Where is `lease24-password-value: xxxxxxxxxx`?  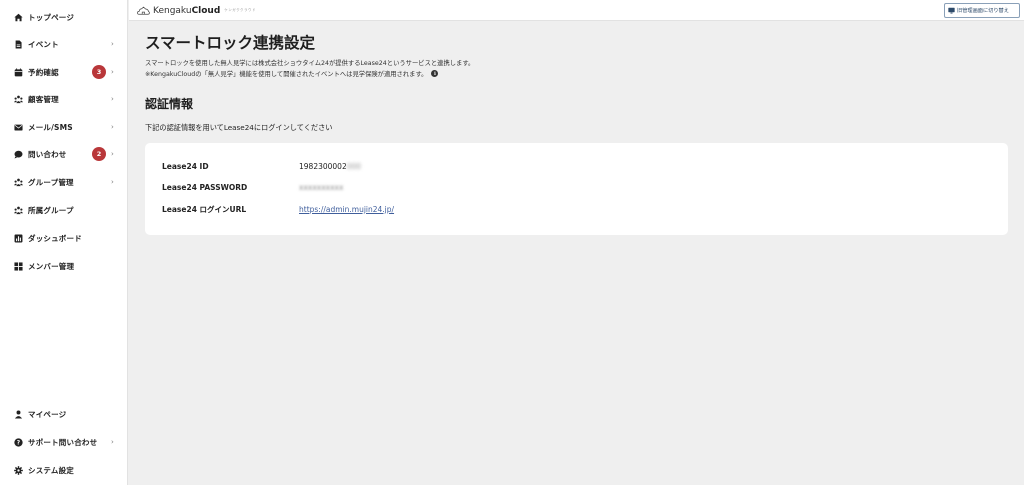
lease24-password-value: xxxxxxxxxx is located at coordinates (321, 187).